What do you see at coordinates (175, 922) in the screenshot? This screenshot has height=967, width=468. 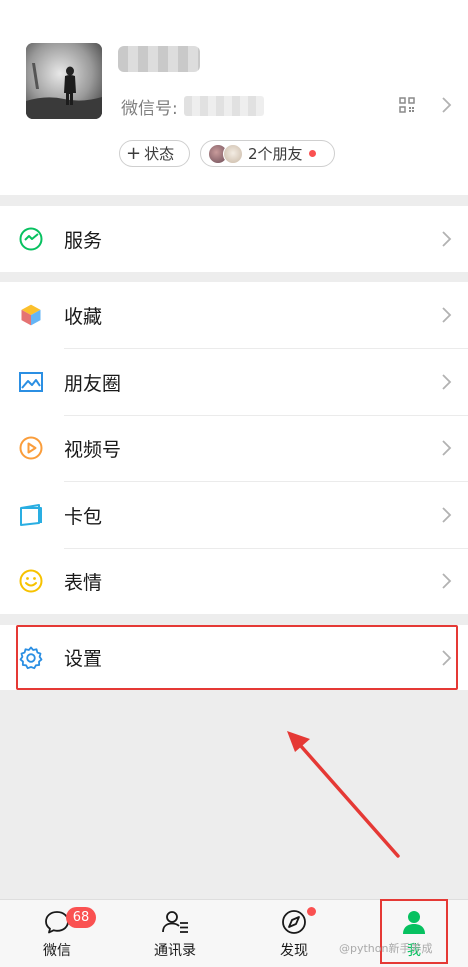 I see `contacts-icon` at bounding box center [175, 922].